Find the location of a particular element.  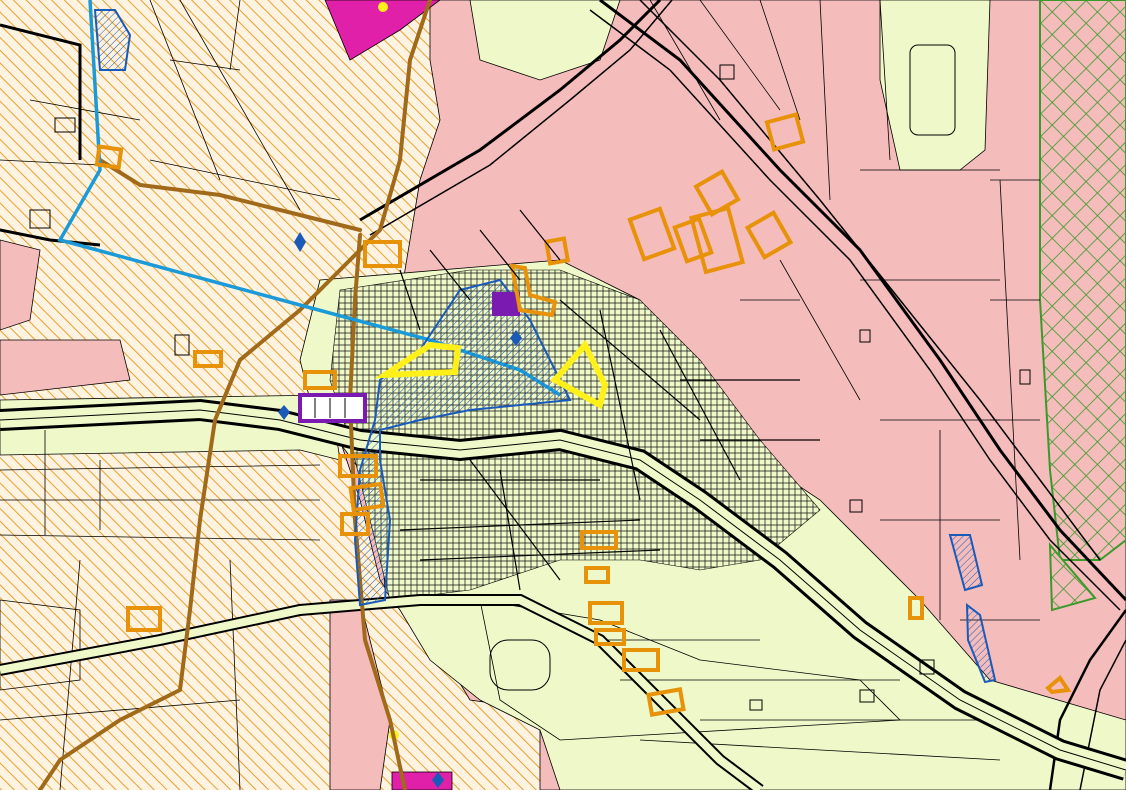

landmark-marker-north is located at coordinates (383, 7).